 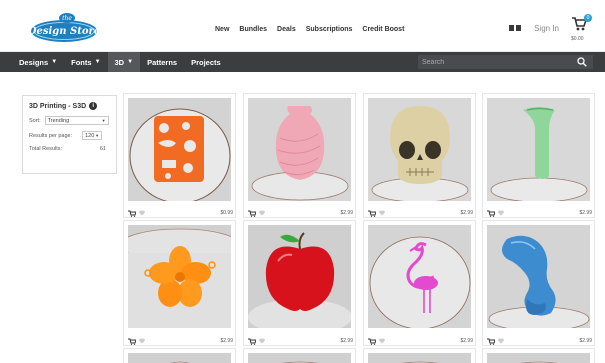 I want to click on sort-row: Sort: Trending ▼, so click(x=69, y=120).